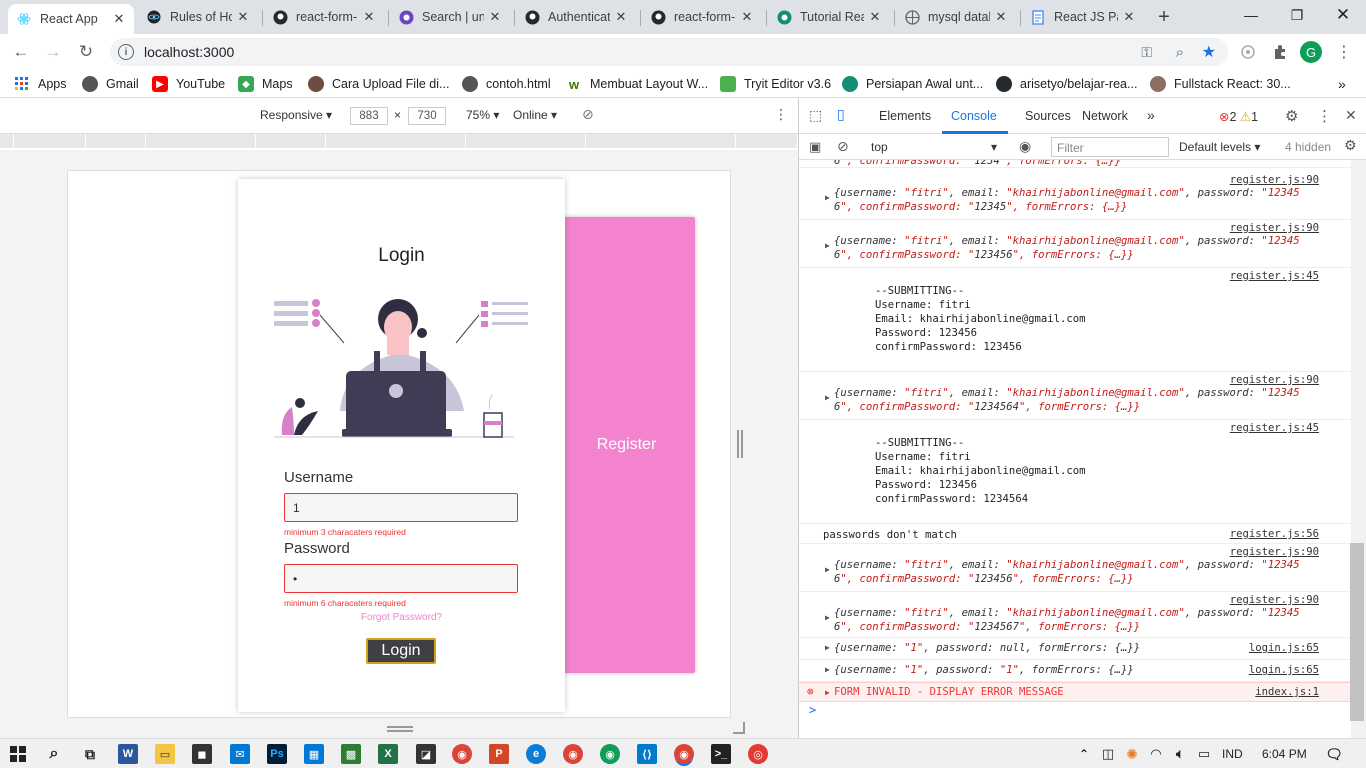 Image resolution: width=1366 pixels, height=768 pixels. I want to click on settings-gear-icon: ⚙, so click(1291, 116).